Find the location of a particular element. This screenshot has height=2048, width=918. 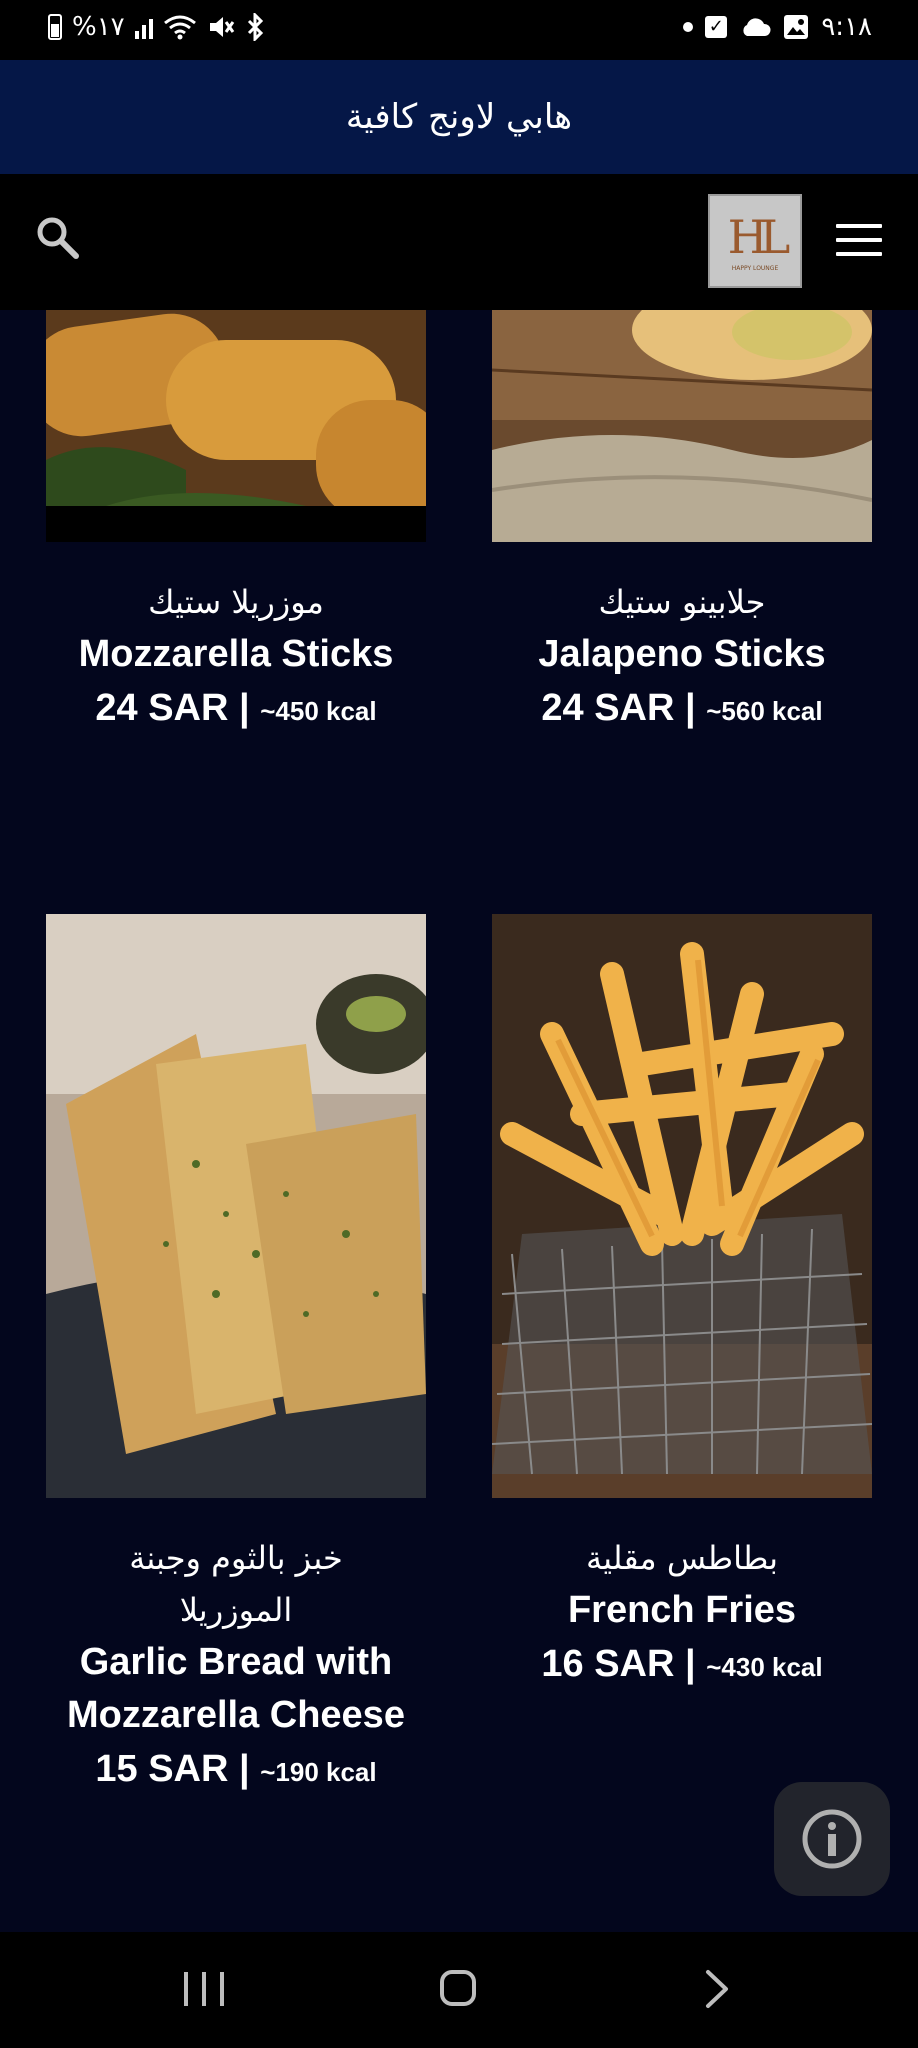

item-name-arabic: بطاطس مقلية is located at coordinates (682, 1558).